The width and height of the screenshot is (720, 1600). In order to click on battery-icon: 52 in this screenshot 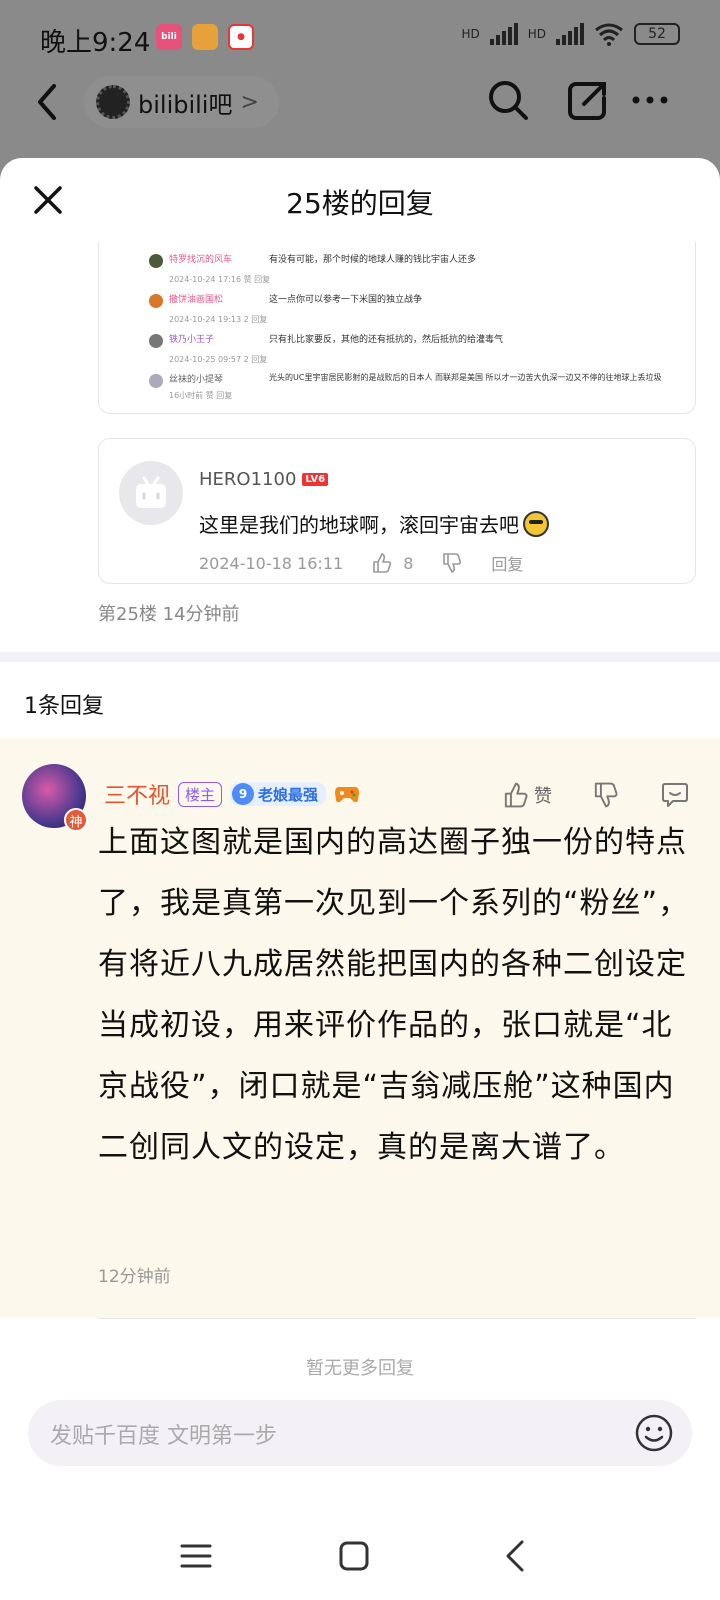, I will do `click(657, 34)`.